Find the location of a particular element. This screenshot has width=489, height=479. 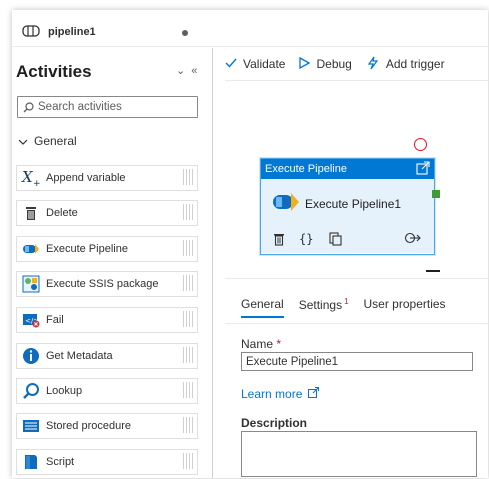

activity-fail: </> Fail is located at coordinates (107, 320).